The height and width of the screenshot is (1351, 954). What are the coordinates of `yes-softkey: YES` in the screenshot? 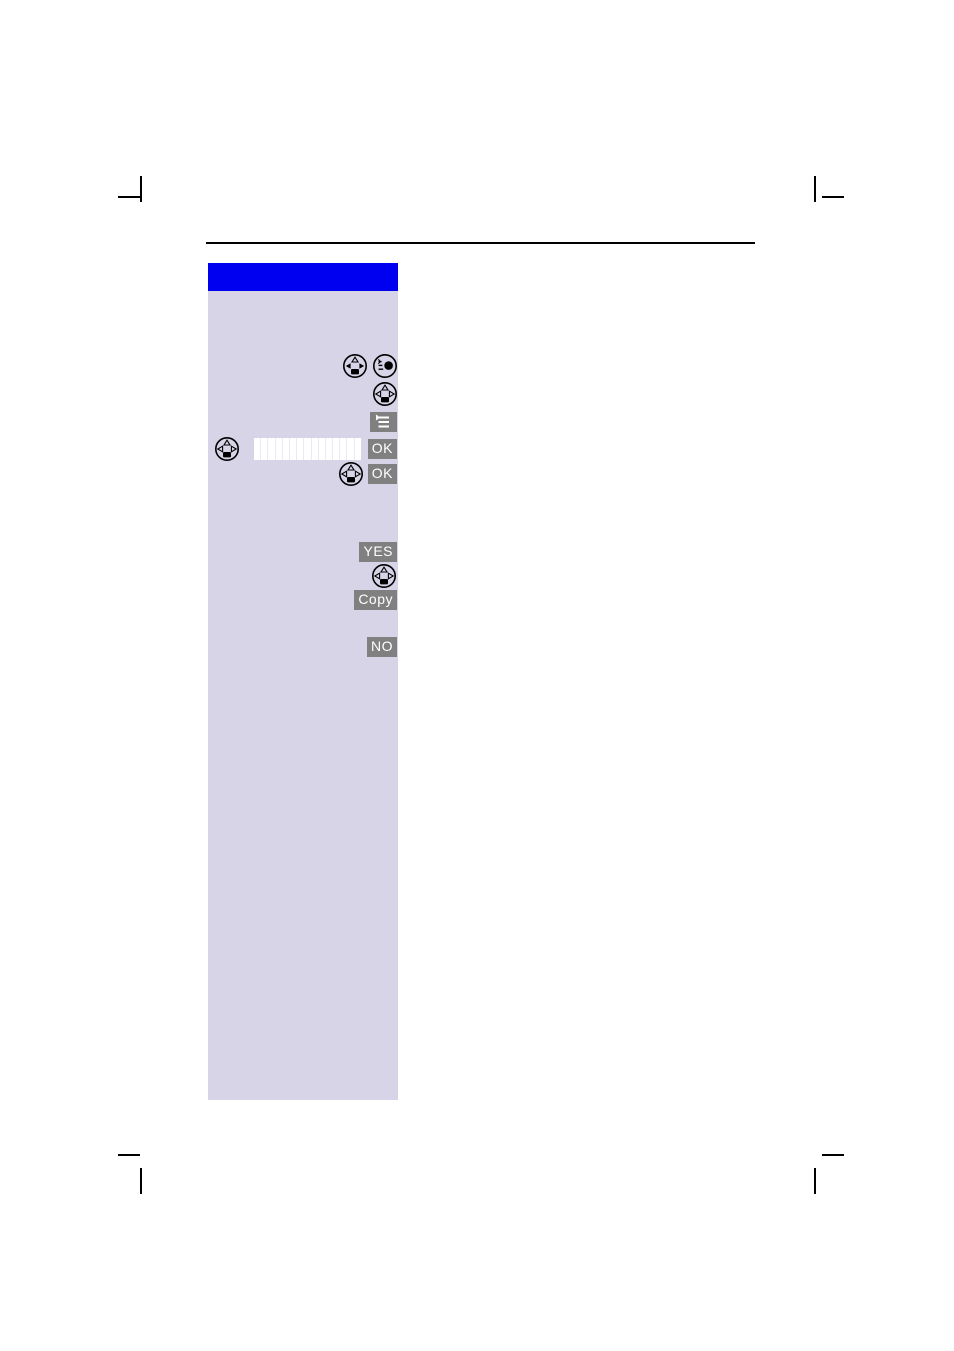 It's located at (378, 552).